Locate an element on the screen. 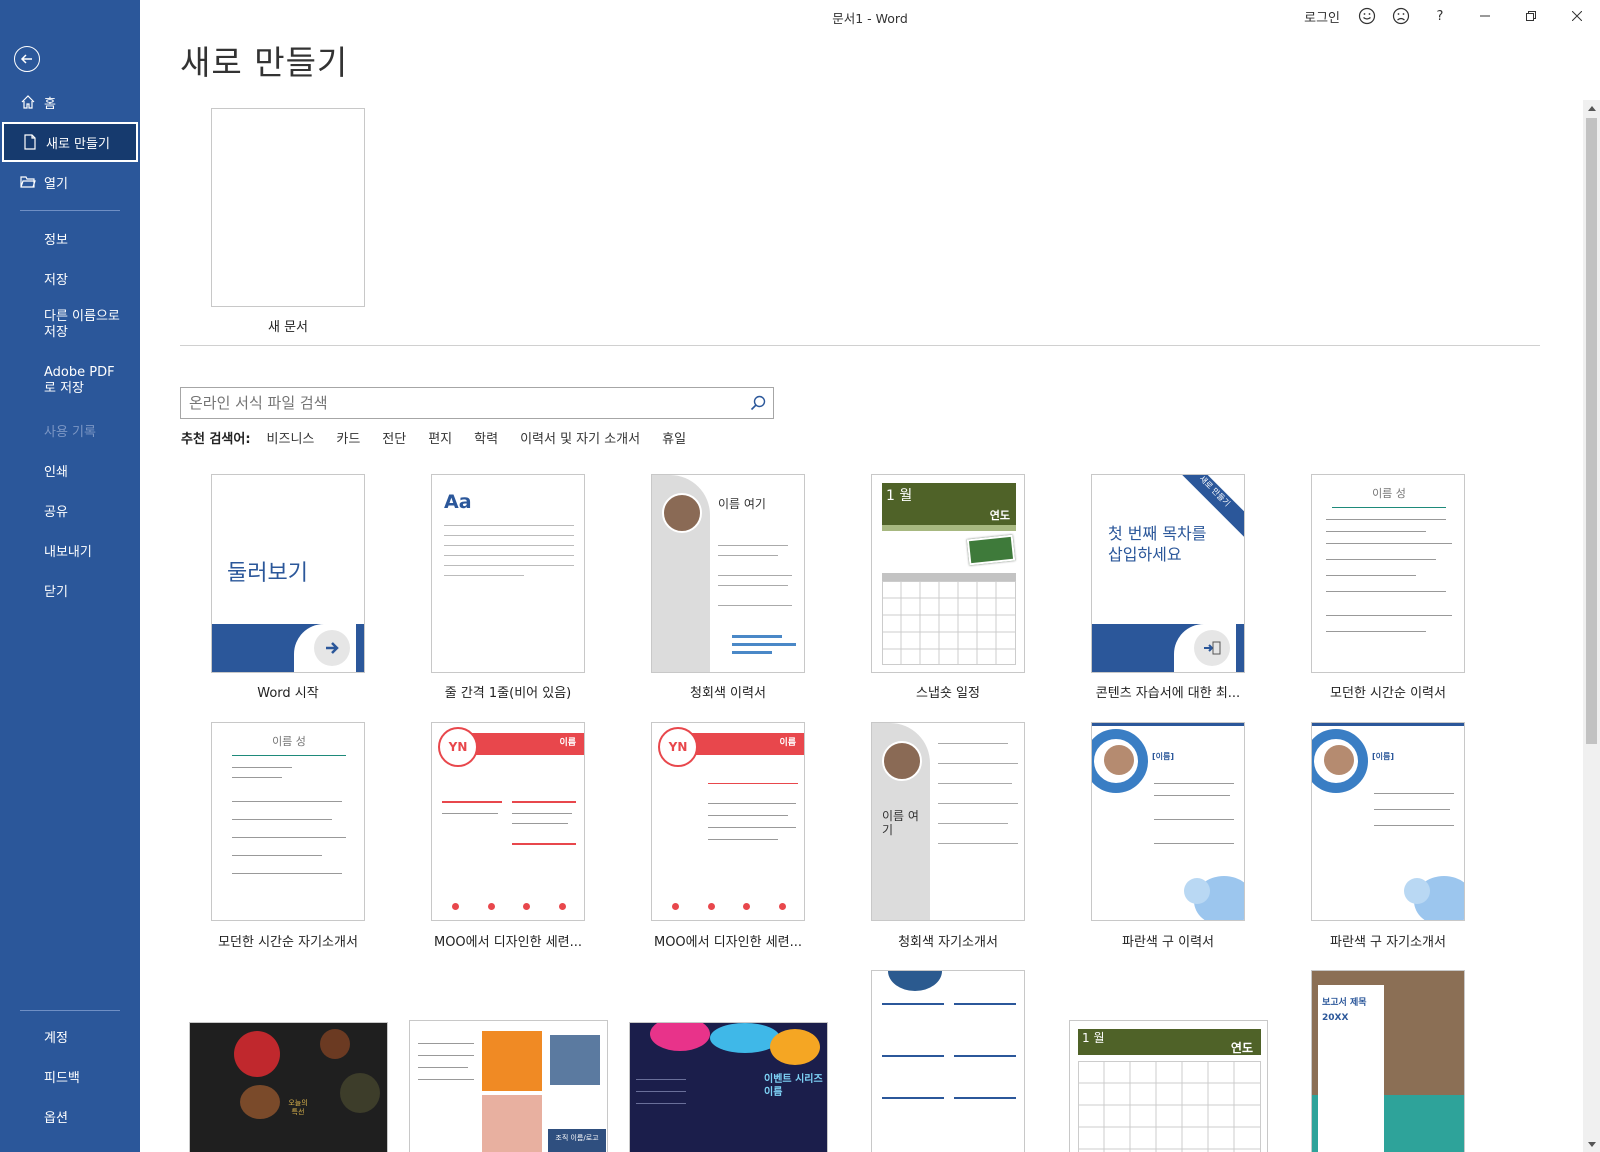 The image size is (1600, 1152). sidebar-item-save-adobe-pdf: Adobe PDF로 저장 is located at coordinates (67, 381).